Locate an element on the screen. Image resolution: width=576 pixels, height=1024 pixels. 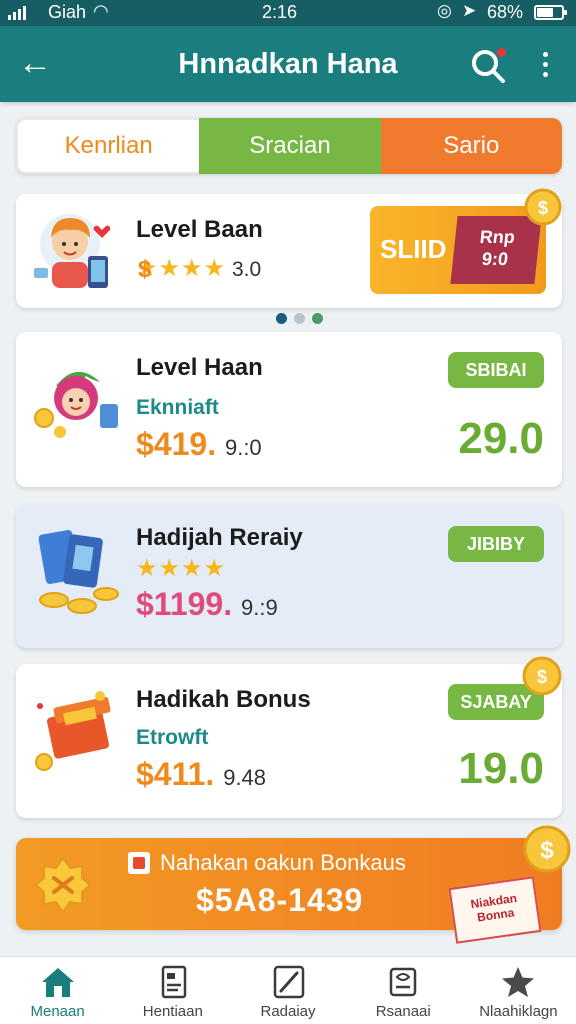
carrier-name: Giah is located at coordinates (67, 12).